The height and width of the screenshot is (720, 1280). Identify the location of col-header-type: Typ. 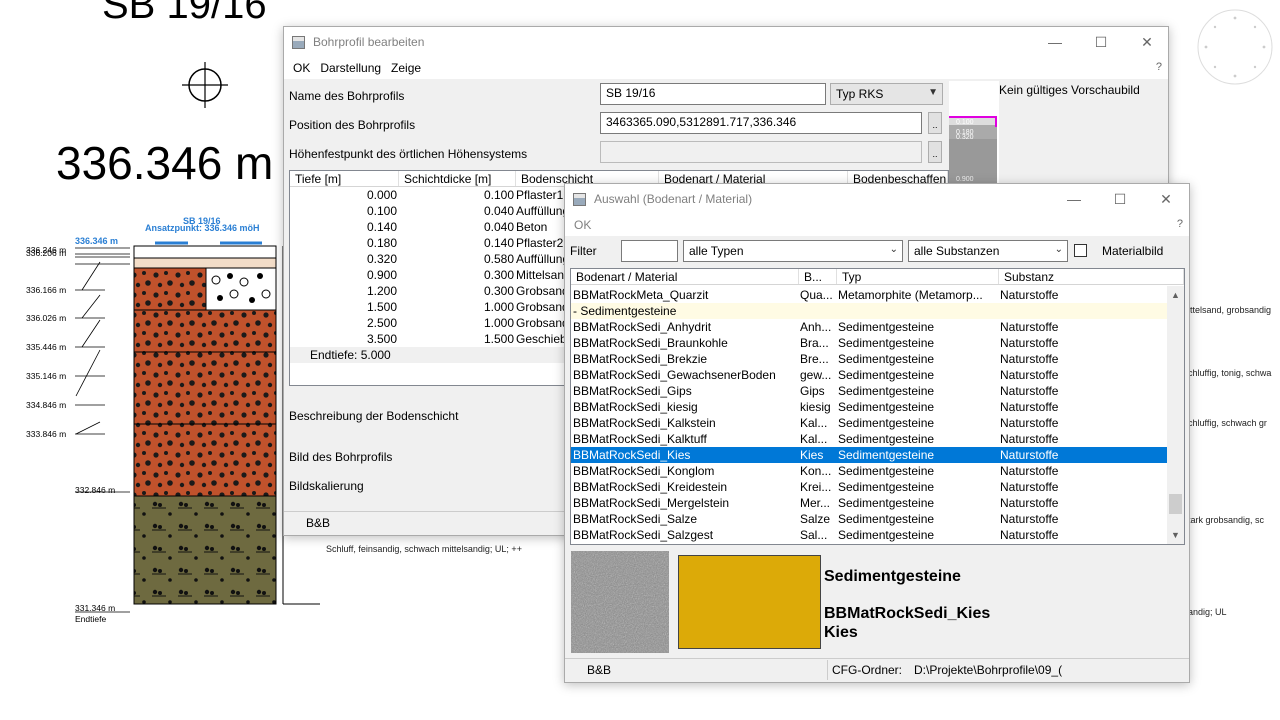
(918, 276).